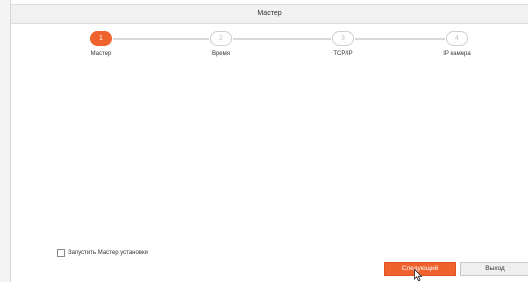 The image size is (528, 282). What do you see at coordinates (61, 253) in the screenshot?
I see `run-wizard-checkbox` at bounding box center [61, 253].